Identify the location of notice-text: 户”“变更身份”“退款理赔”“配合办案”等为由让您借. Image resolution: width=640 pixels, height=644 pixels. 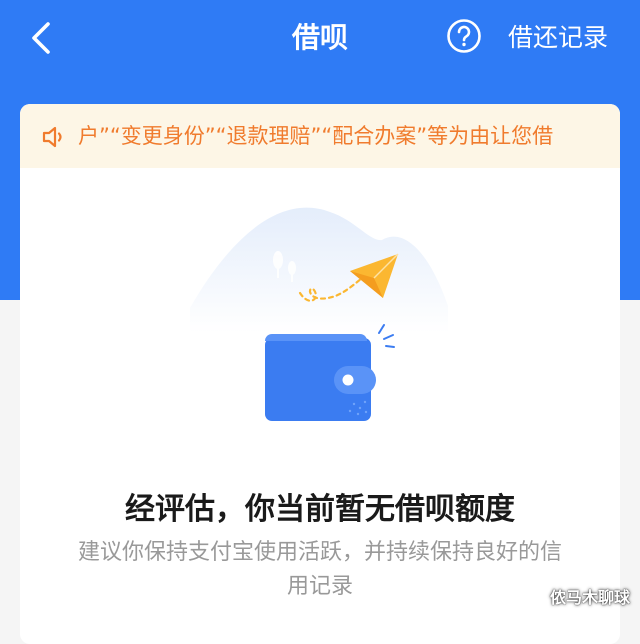
(316, 136).